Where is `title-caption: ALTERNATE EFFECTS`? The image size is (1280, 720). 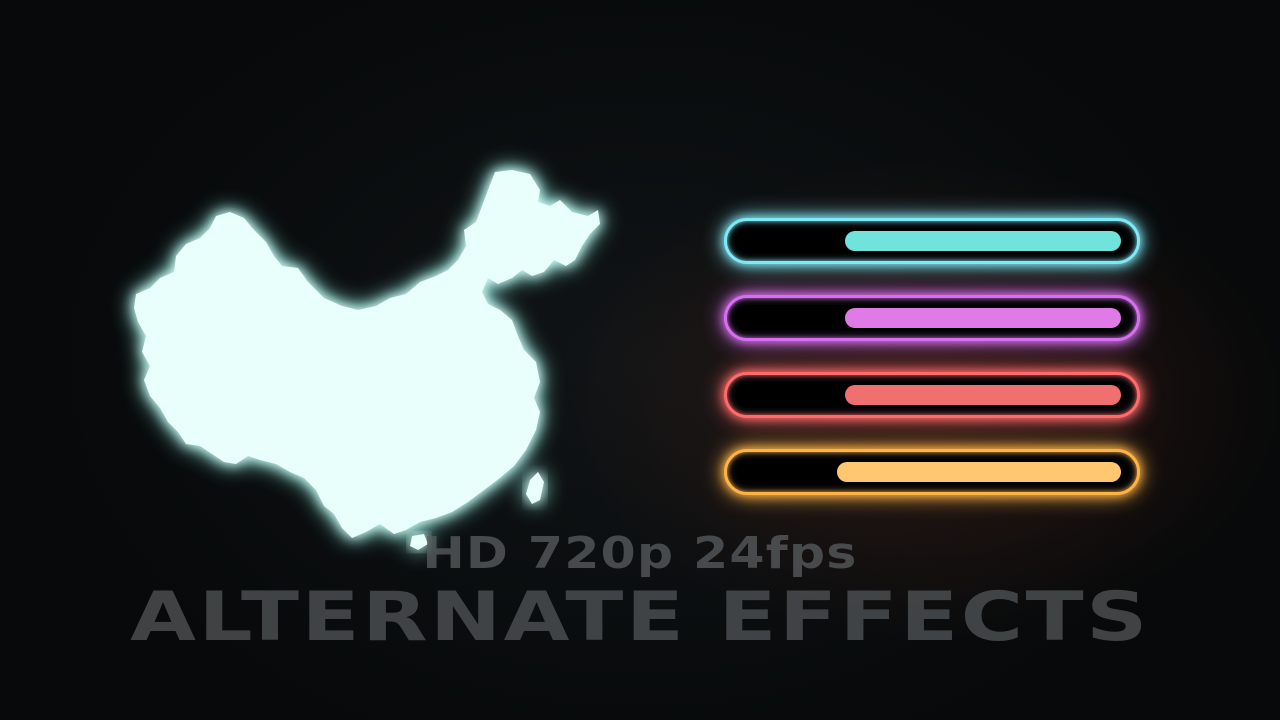
title-caption: ALTERNATE EFFECTS is located at coordinates (640, 617).